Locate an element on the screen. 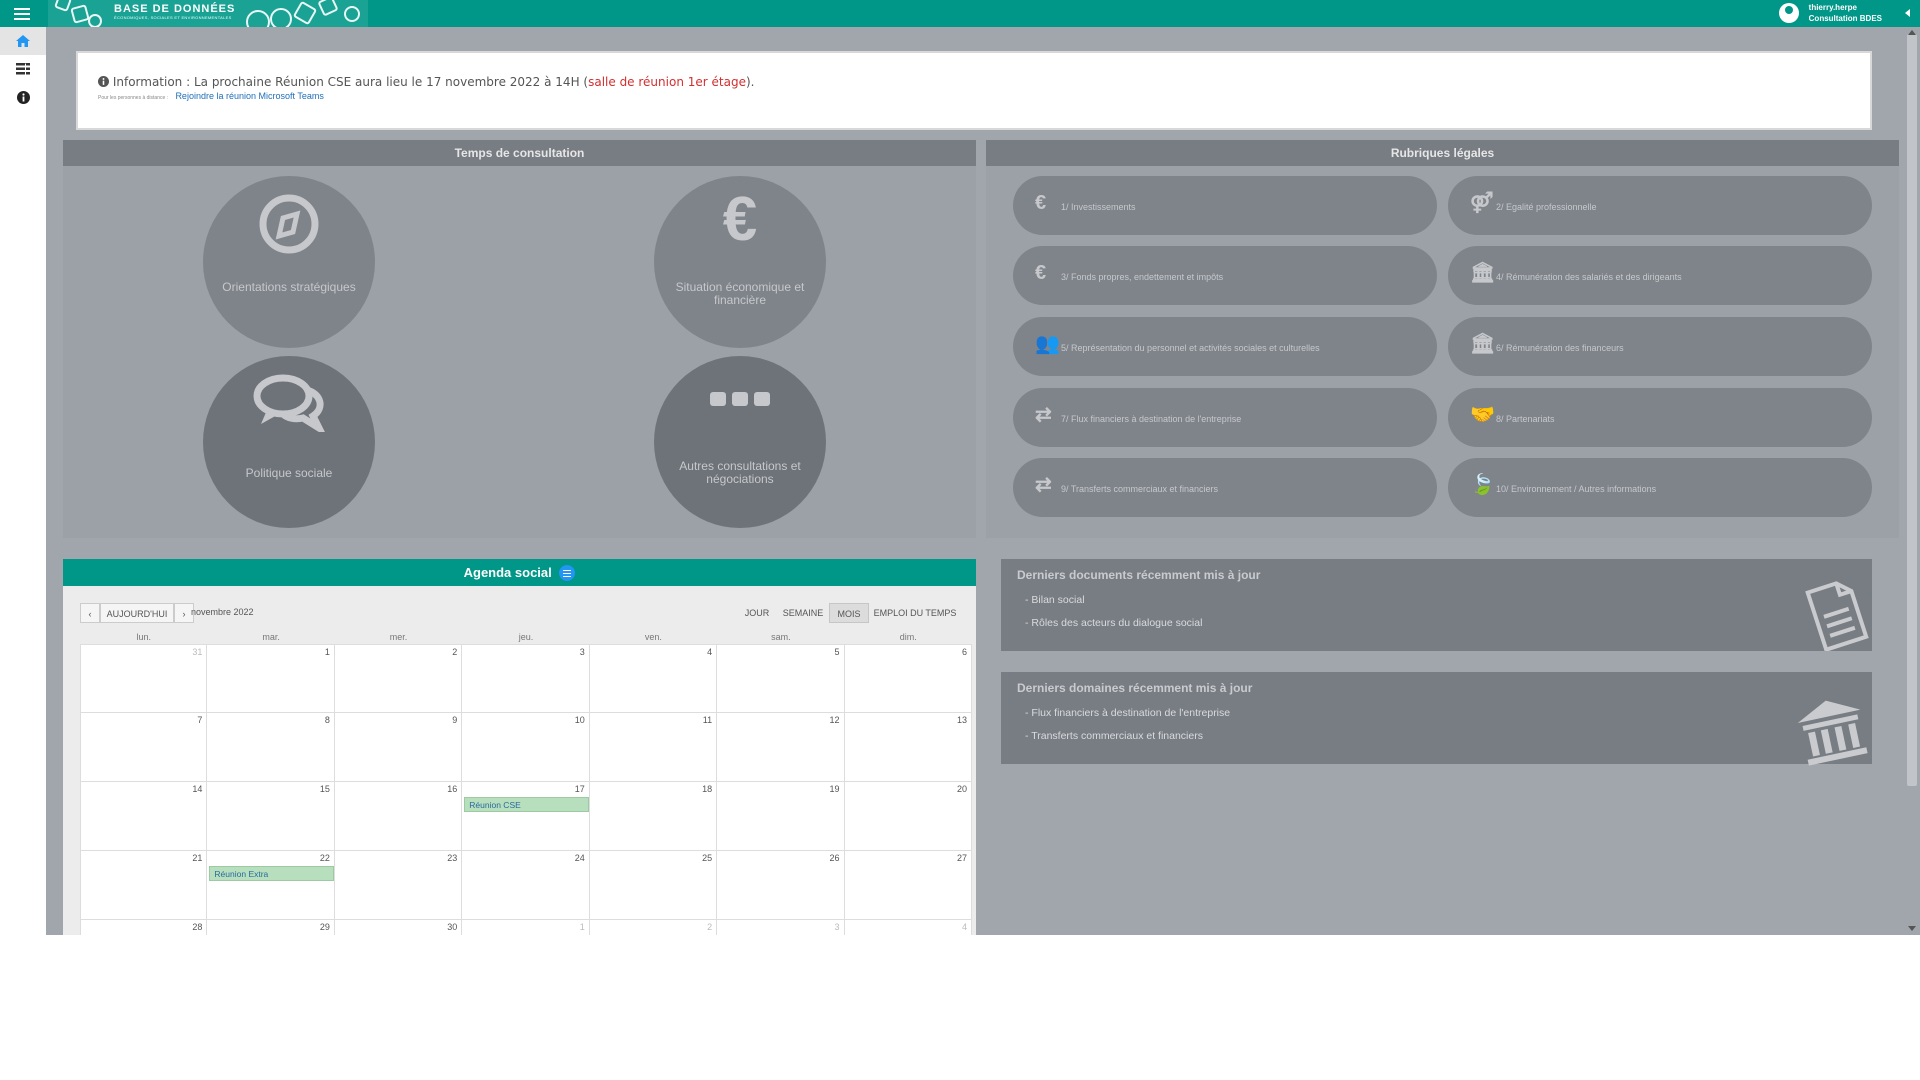  calendar-day-number: 31 is located at coordinates (197, 652).